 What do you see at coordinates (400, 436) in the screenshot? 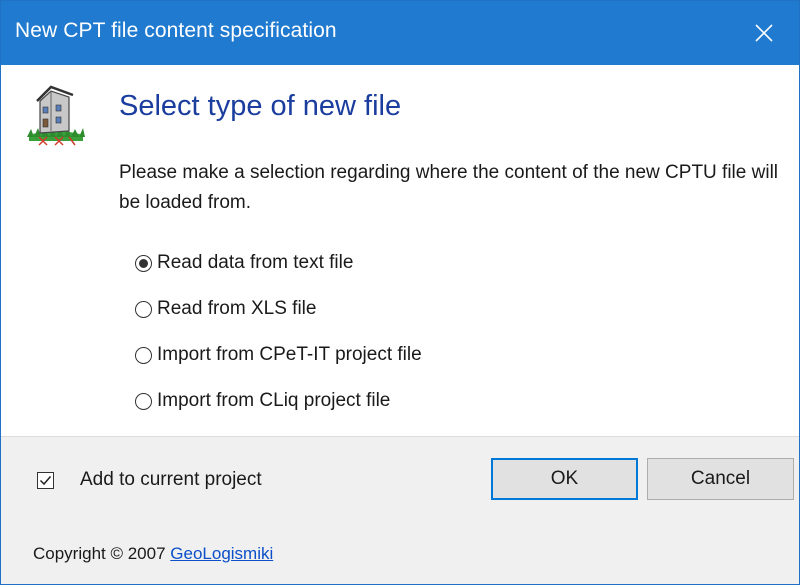
I see `divider` at bounding box center [400, 436].